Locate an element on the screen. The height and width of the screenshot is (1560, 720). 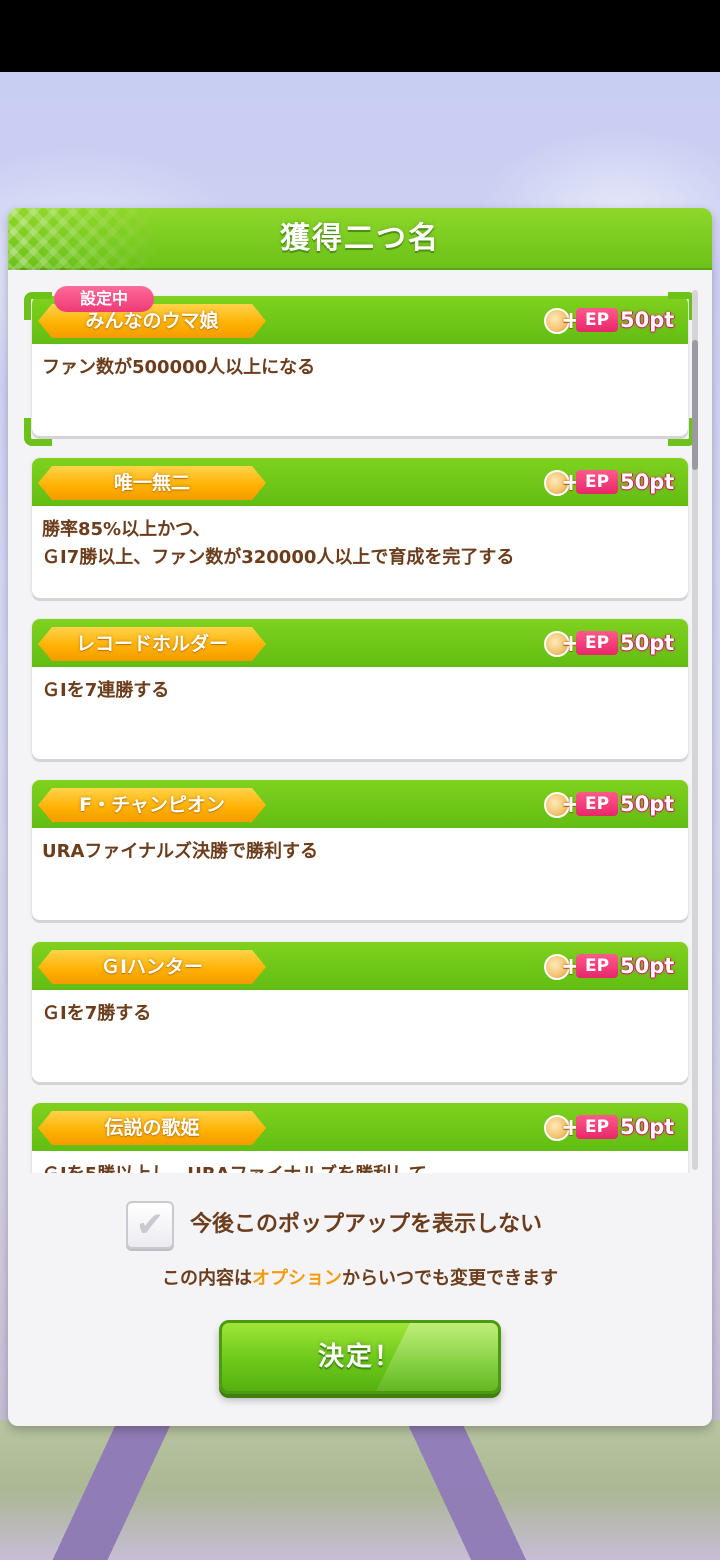
note-prefix: この内容は is located at coordinates (207, 1278).